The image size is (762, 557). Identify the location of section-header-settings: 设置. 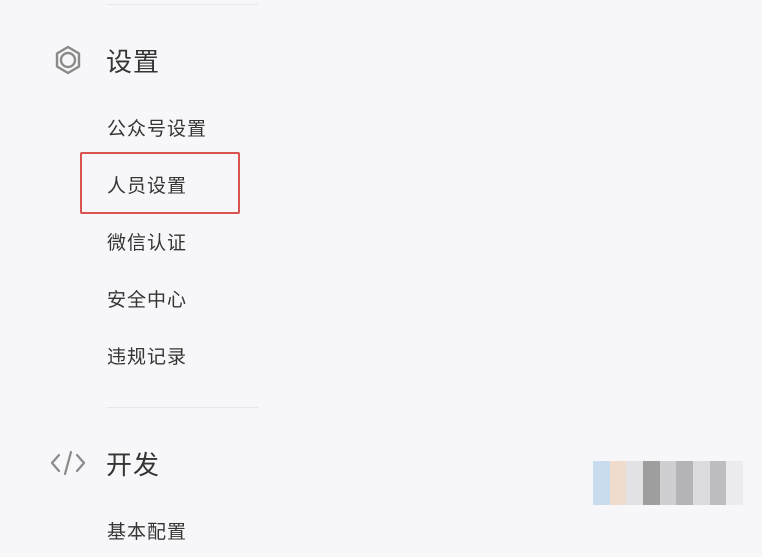
(105, 60).